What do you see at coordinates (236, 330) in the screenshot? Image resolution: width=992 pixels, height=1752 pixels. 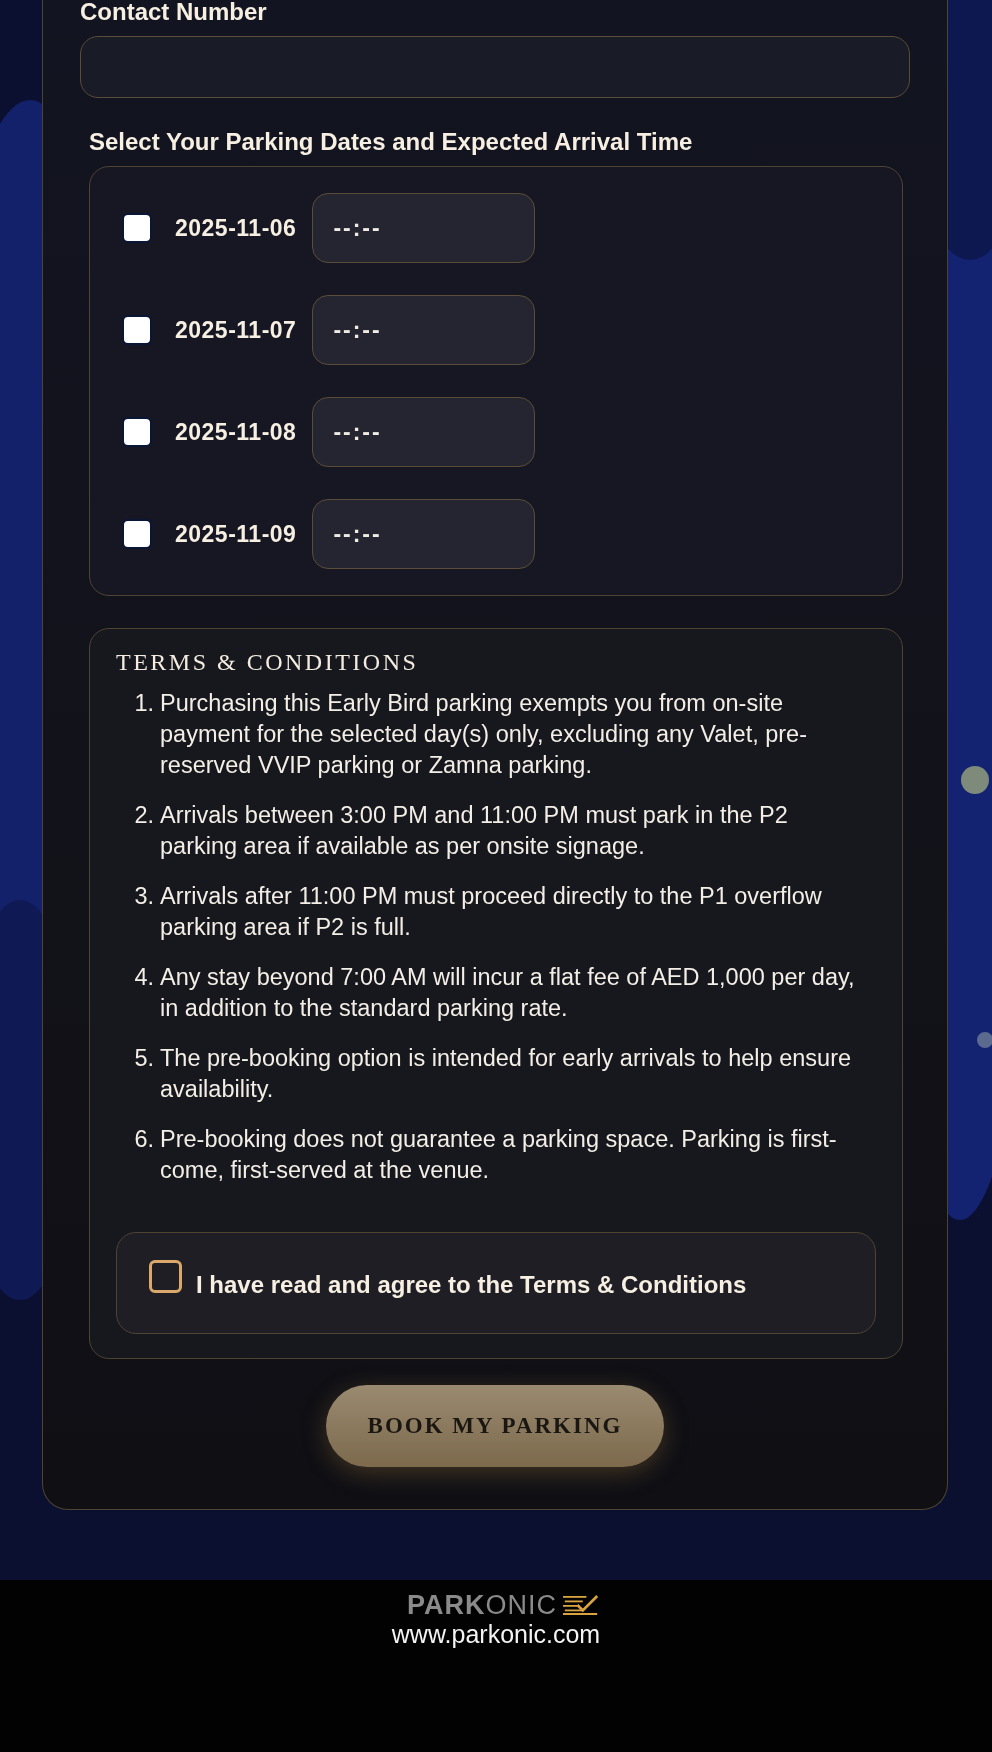 I see `date-label: 2025-11-07` at bounding box center [236, 330].